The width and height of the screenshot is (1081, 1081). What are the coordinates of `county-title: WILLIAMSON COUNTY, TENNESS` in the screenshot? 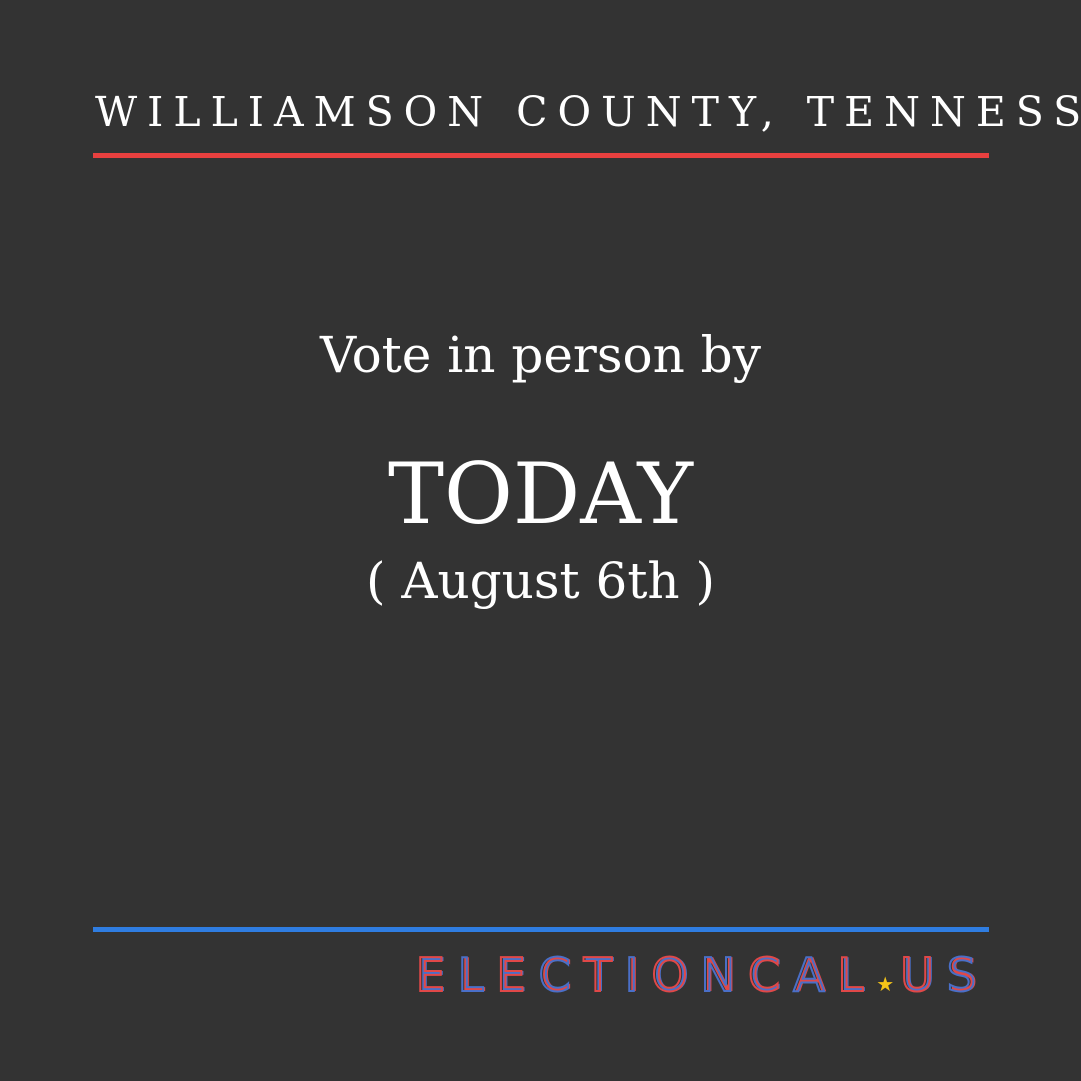 It's located at (588, 112).